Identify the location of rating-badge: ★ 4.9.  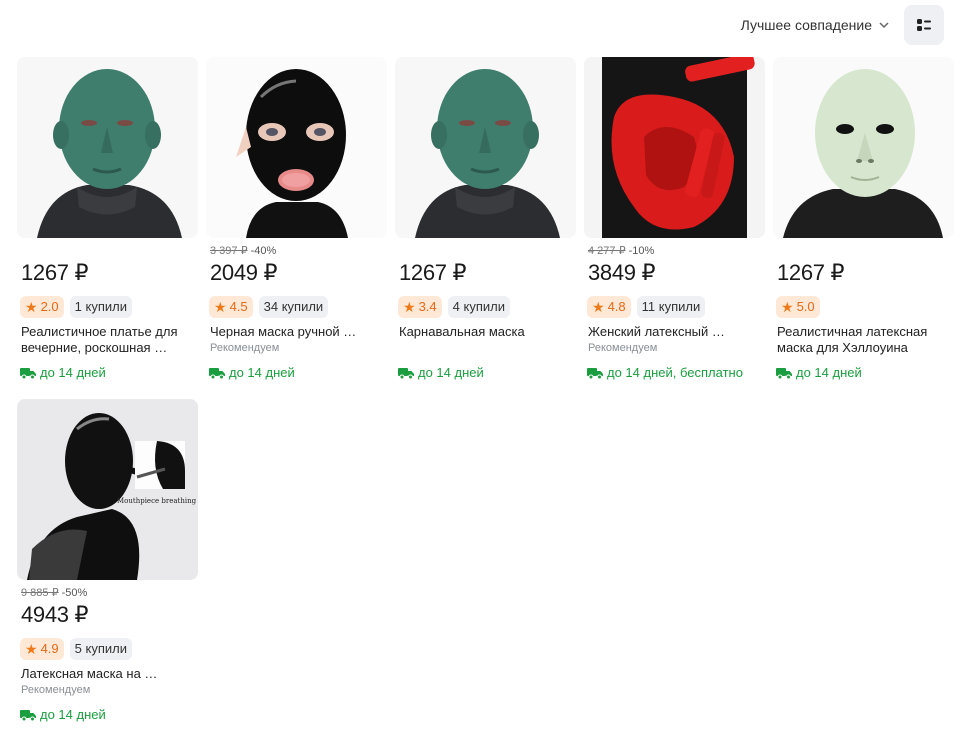
(42, 649).